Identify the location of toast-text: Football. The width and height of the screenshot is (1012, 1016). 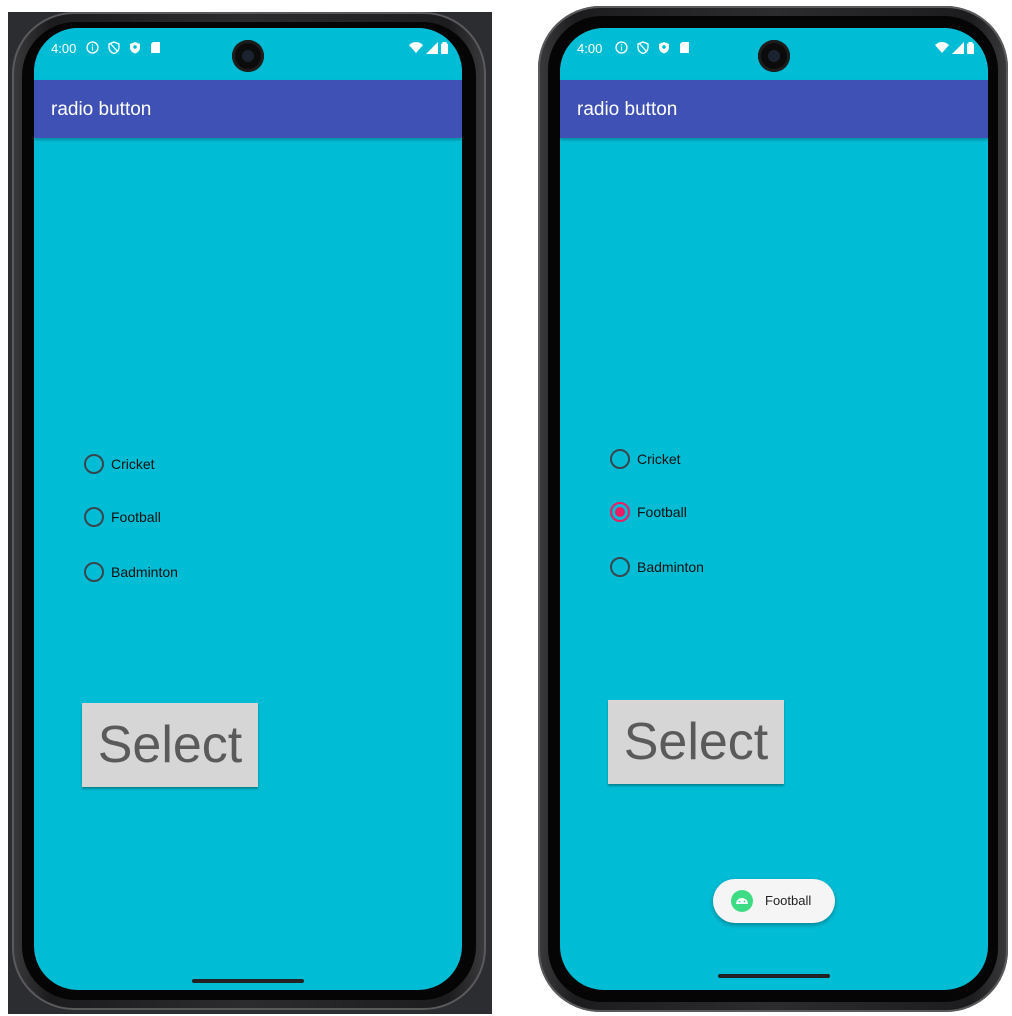
(788, 900).